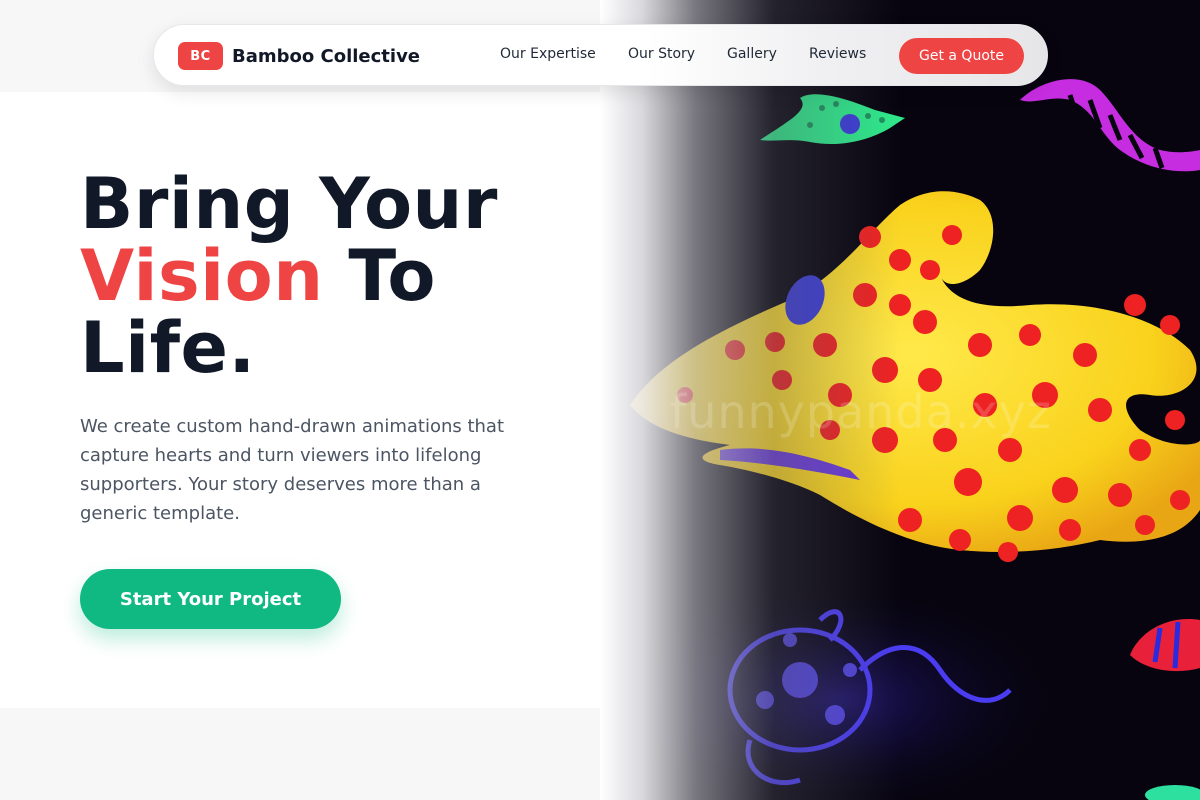 This screenshot has width=1200, height=800. Describe the element at coordinates (210, 599) in the screenshot. I see `start-project-button: Start Your Project` at that location.